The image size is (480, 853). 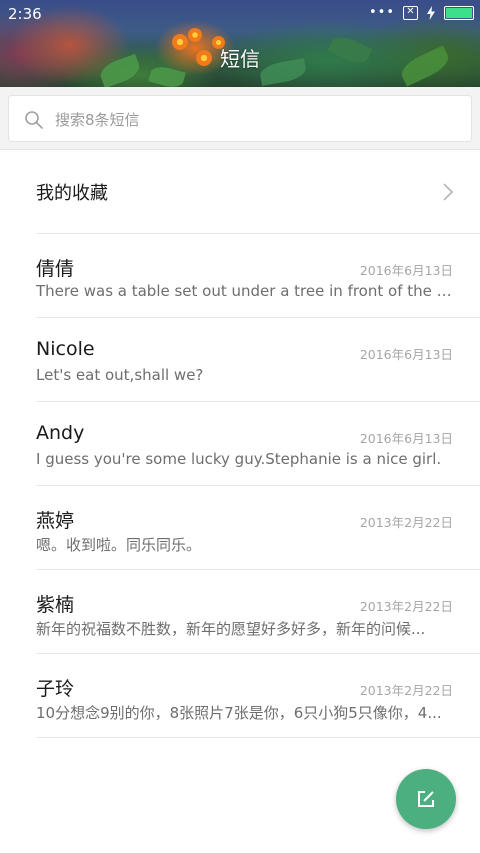 What do you see at coordinates (72, 193) in the screenshot?
I see `favorites-label: 我的收藏` at bounding box center [72, 193].